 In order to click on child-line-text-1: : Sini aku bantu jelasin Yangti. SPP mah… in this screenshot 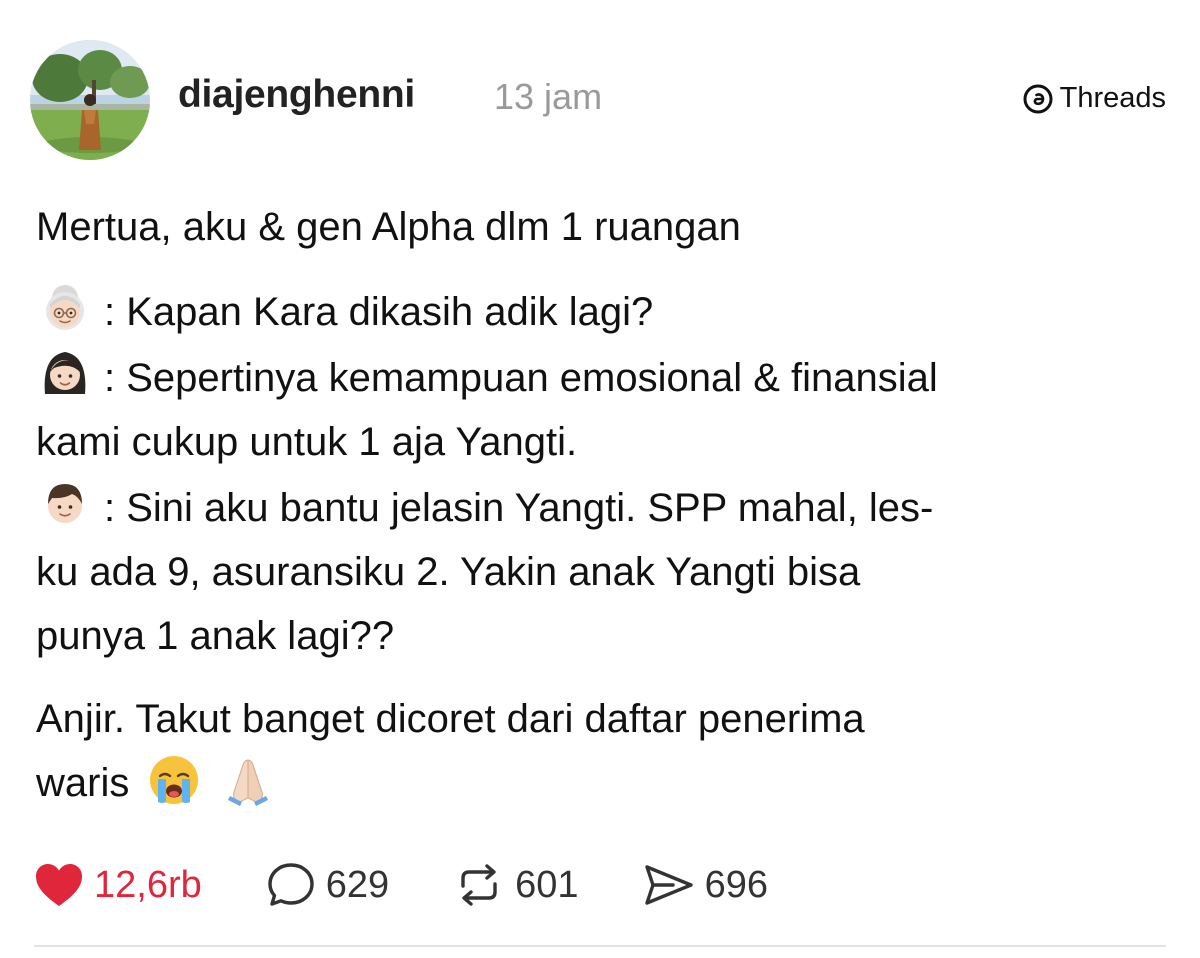, I will do `click(519, 508)`.